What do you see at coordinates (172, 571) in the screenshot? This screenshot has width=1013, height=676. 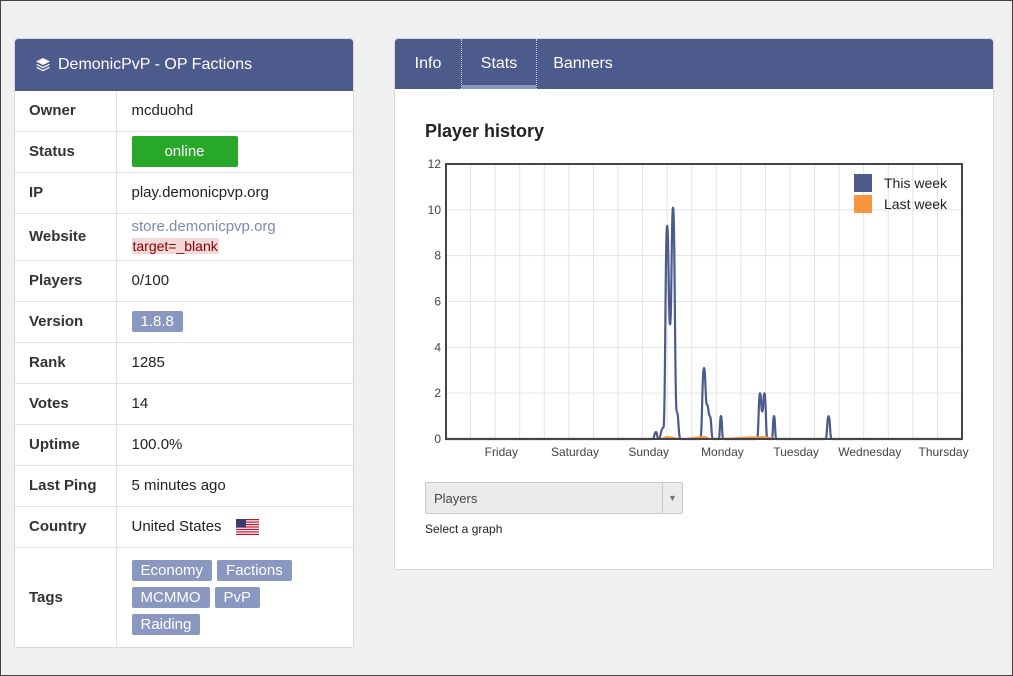 I see `tag-economy: Economy` at bounding box center [172, 571].